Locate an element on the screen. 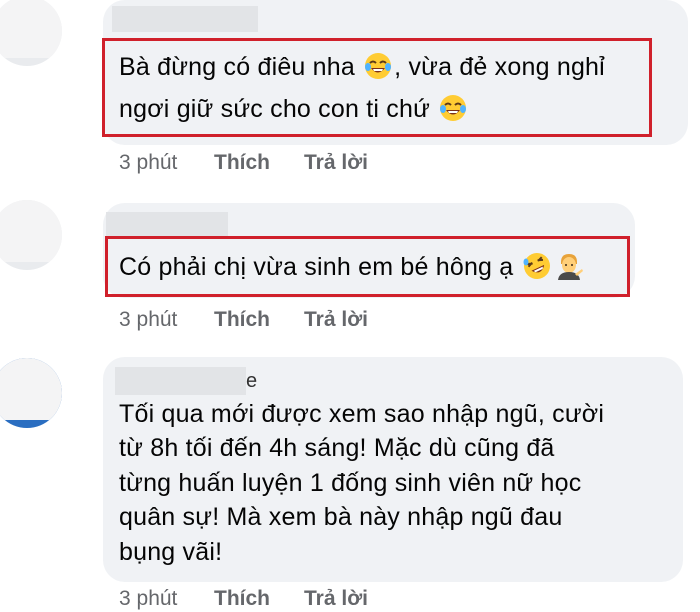  comment-text-line: quân sự! Mà xem bà này nhập ngũ đau is located at coordinates (341, 517).